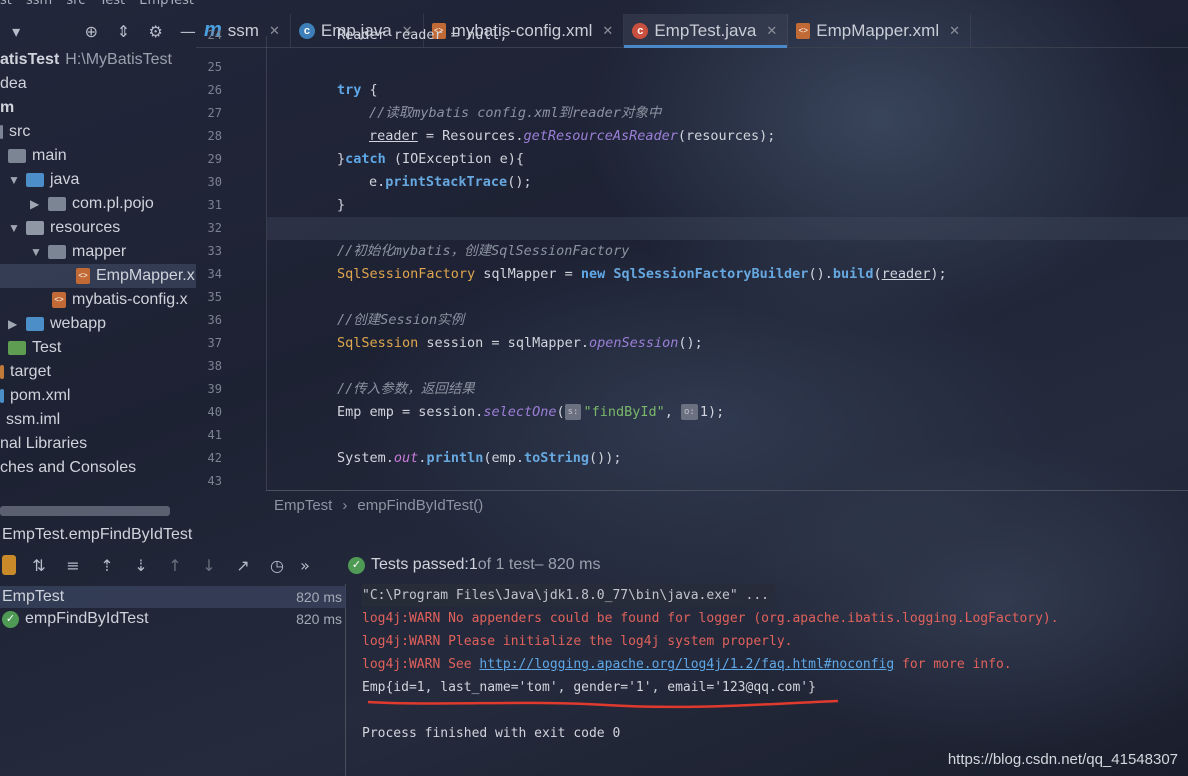 Image resolution: width=1188 pixels, height=776 pixels. What do you see at coordinates (35, 180) in the screenshot?
I see `source-folder-icon` at bounding box center [35, 180].